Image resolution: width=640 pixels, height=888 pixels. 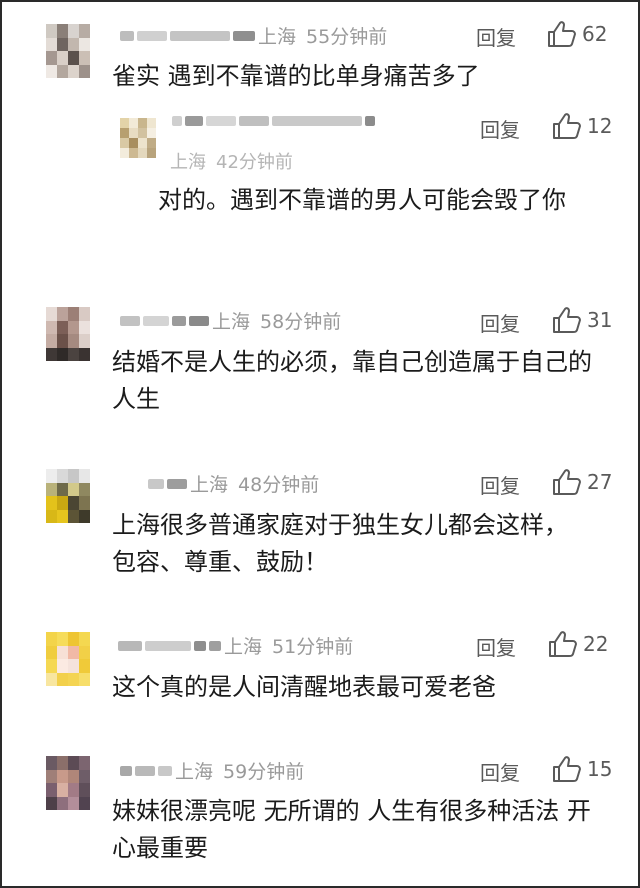 I want to click on like-button: 12, so click(x=582, y=126).